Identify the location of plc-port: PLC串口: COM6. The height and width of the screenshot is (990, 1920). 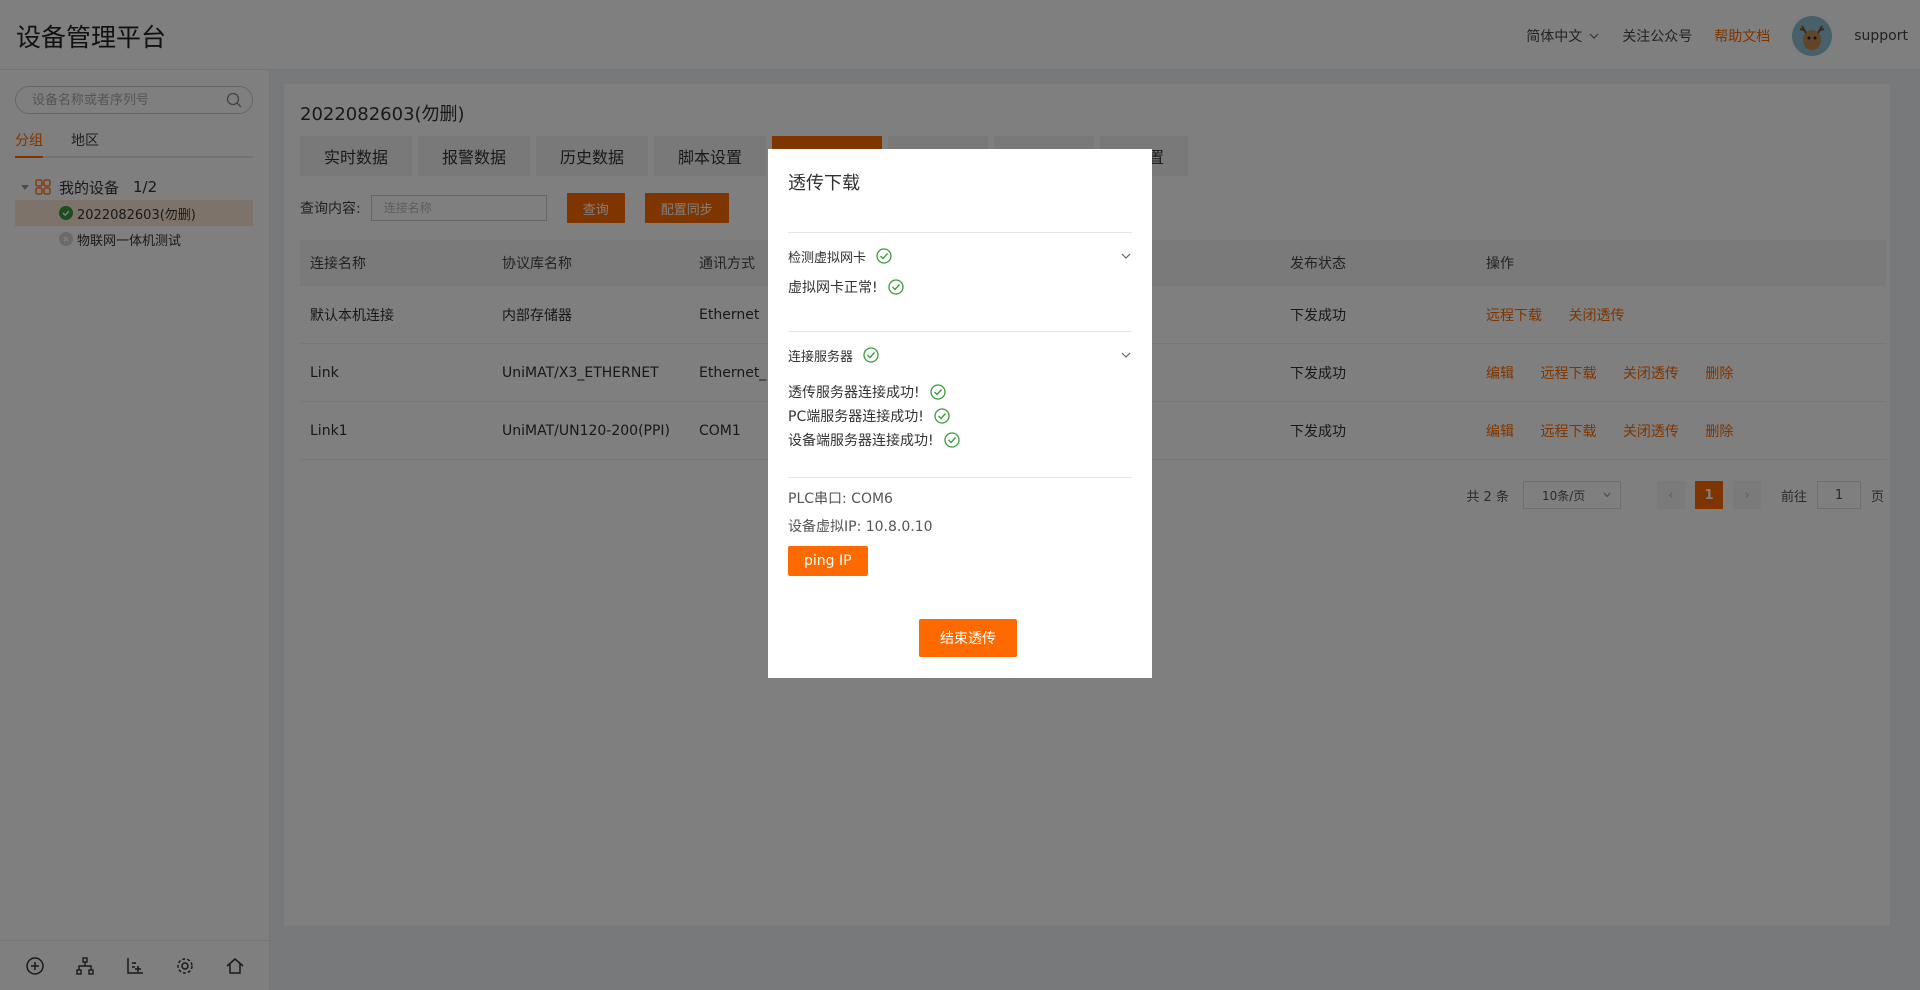
(840, 499).